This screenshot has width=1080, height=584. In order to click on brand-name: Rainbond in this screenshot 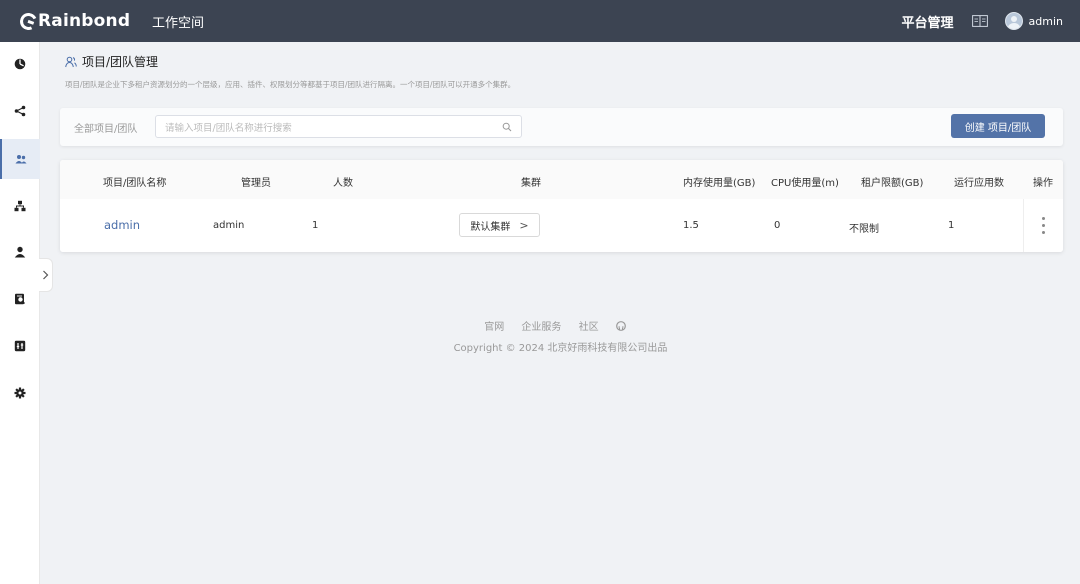, I will do `click(84, 21)`.